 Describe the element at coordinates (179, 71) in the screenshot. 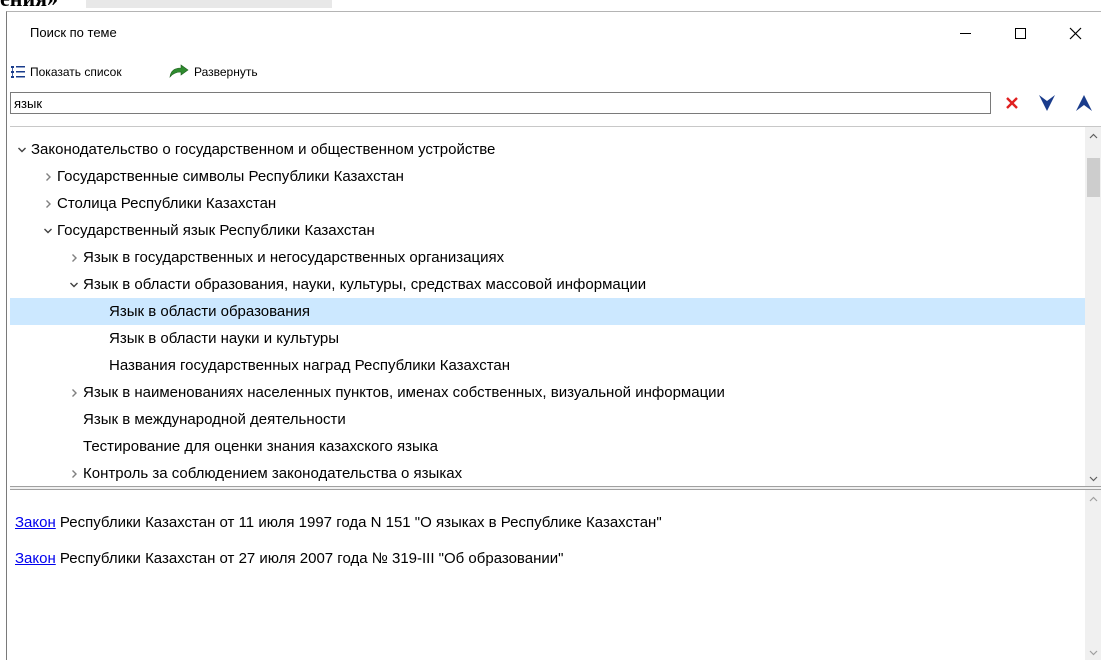

I see `expand-arrow-icon` at that location.